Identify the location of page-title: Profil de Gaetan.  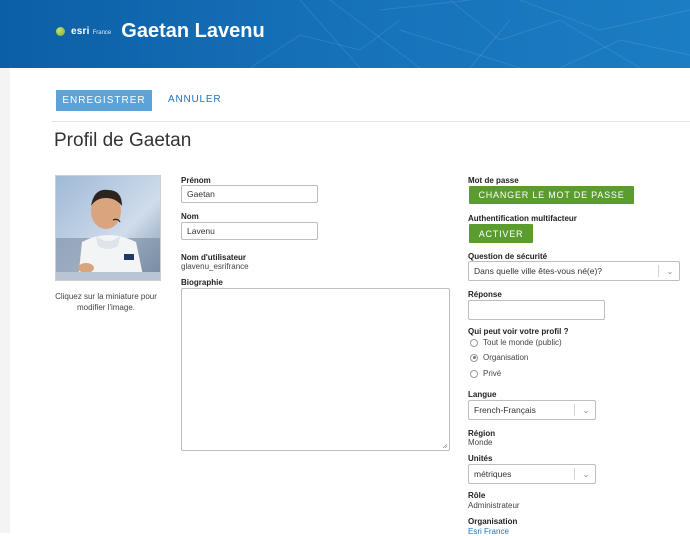
(123, 140).